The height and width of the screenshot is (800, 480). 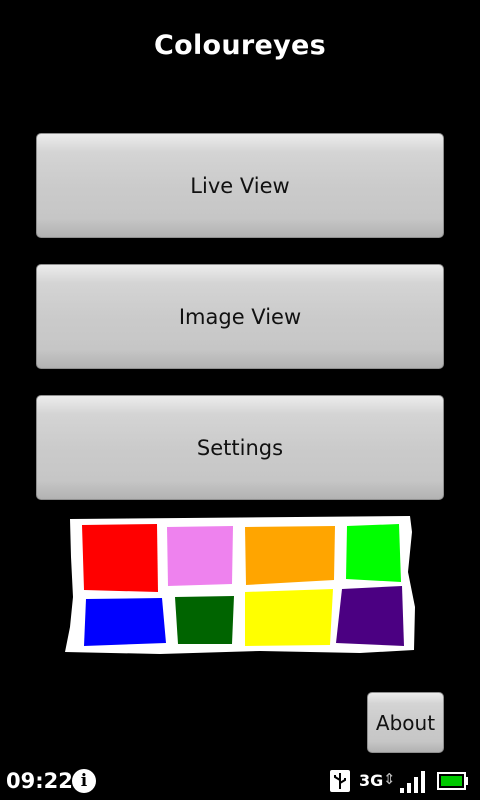 What do you see at coordinates (204, 620) in the screenshot?
I see `swatch-dark-green` at bounding box center [204, 620].